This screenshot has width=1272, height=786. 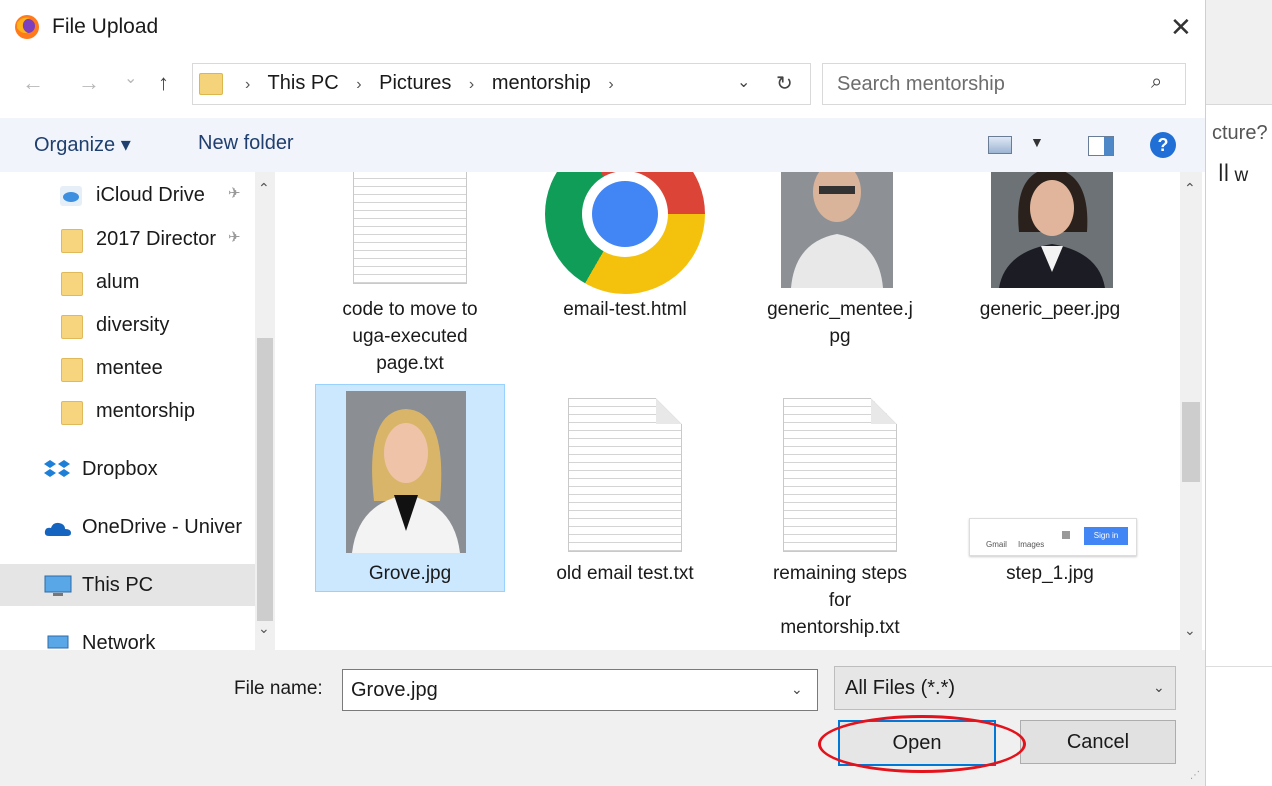 I want to click on file-name: code to move to uga-executed page.txt, so click(x=410, y=336).